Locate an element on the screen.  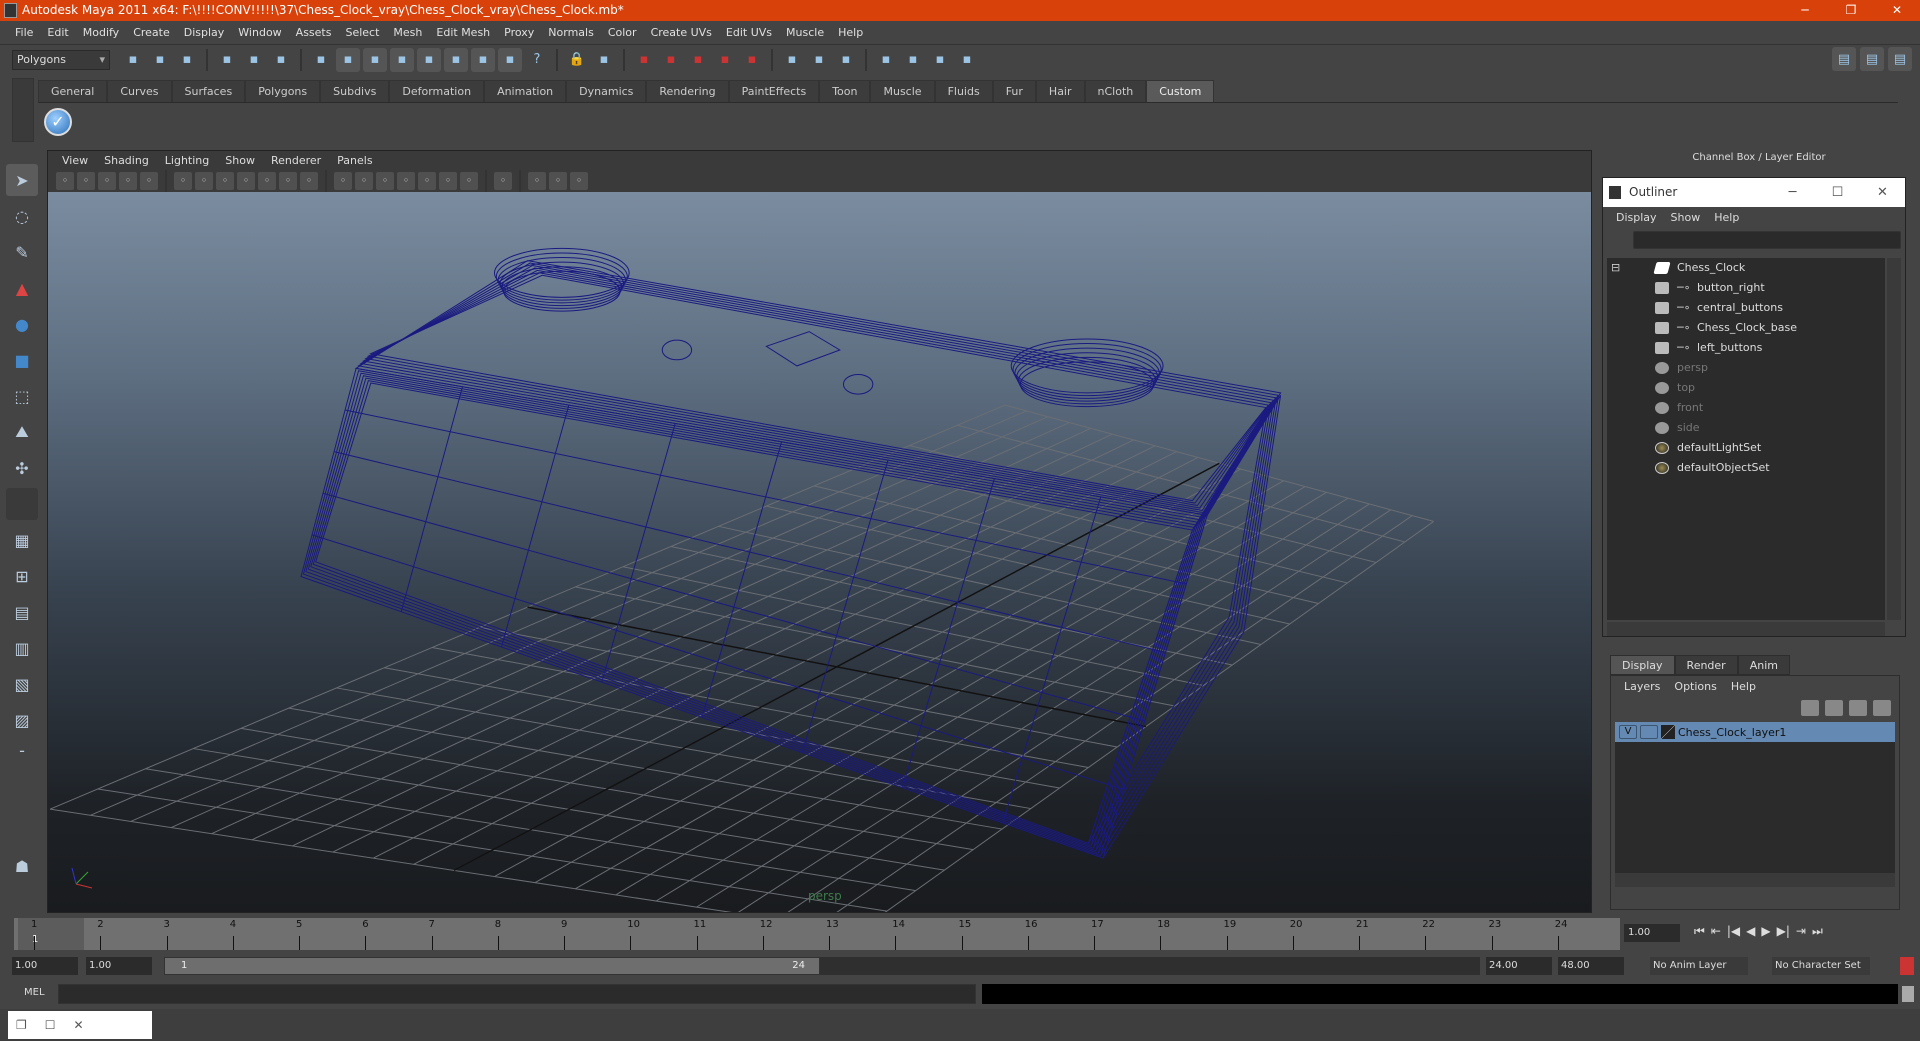
xray-joints-icon: ◦ is located at coordinates (558, 181).